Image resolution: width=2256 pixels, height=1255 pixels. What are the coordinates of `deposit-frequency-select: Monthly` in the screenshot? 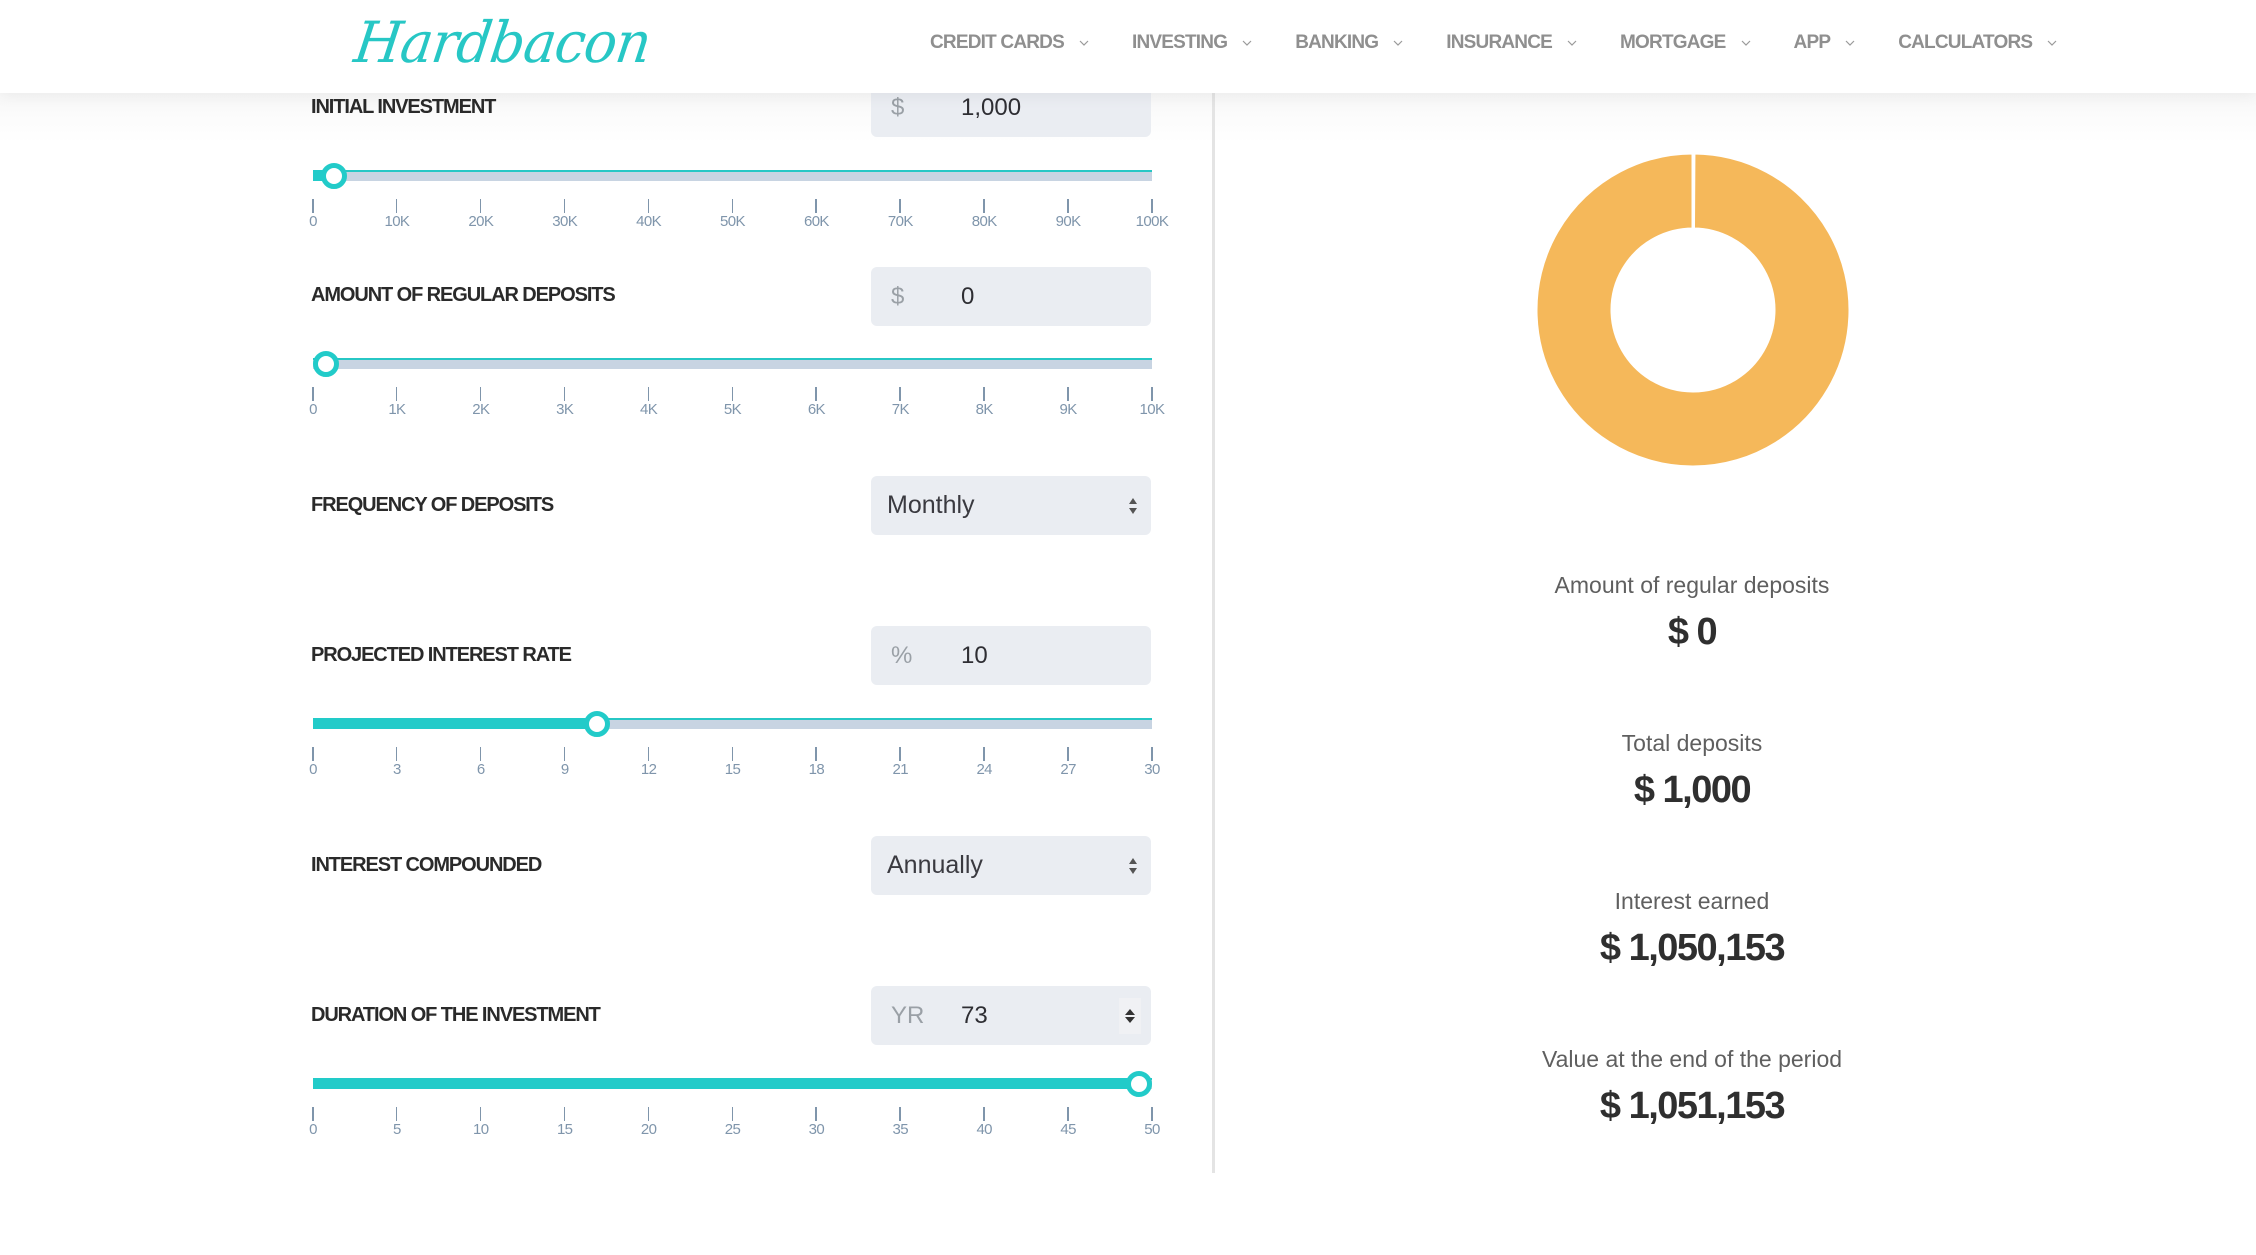 It's located at (1011, 505).